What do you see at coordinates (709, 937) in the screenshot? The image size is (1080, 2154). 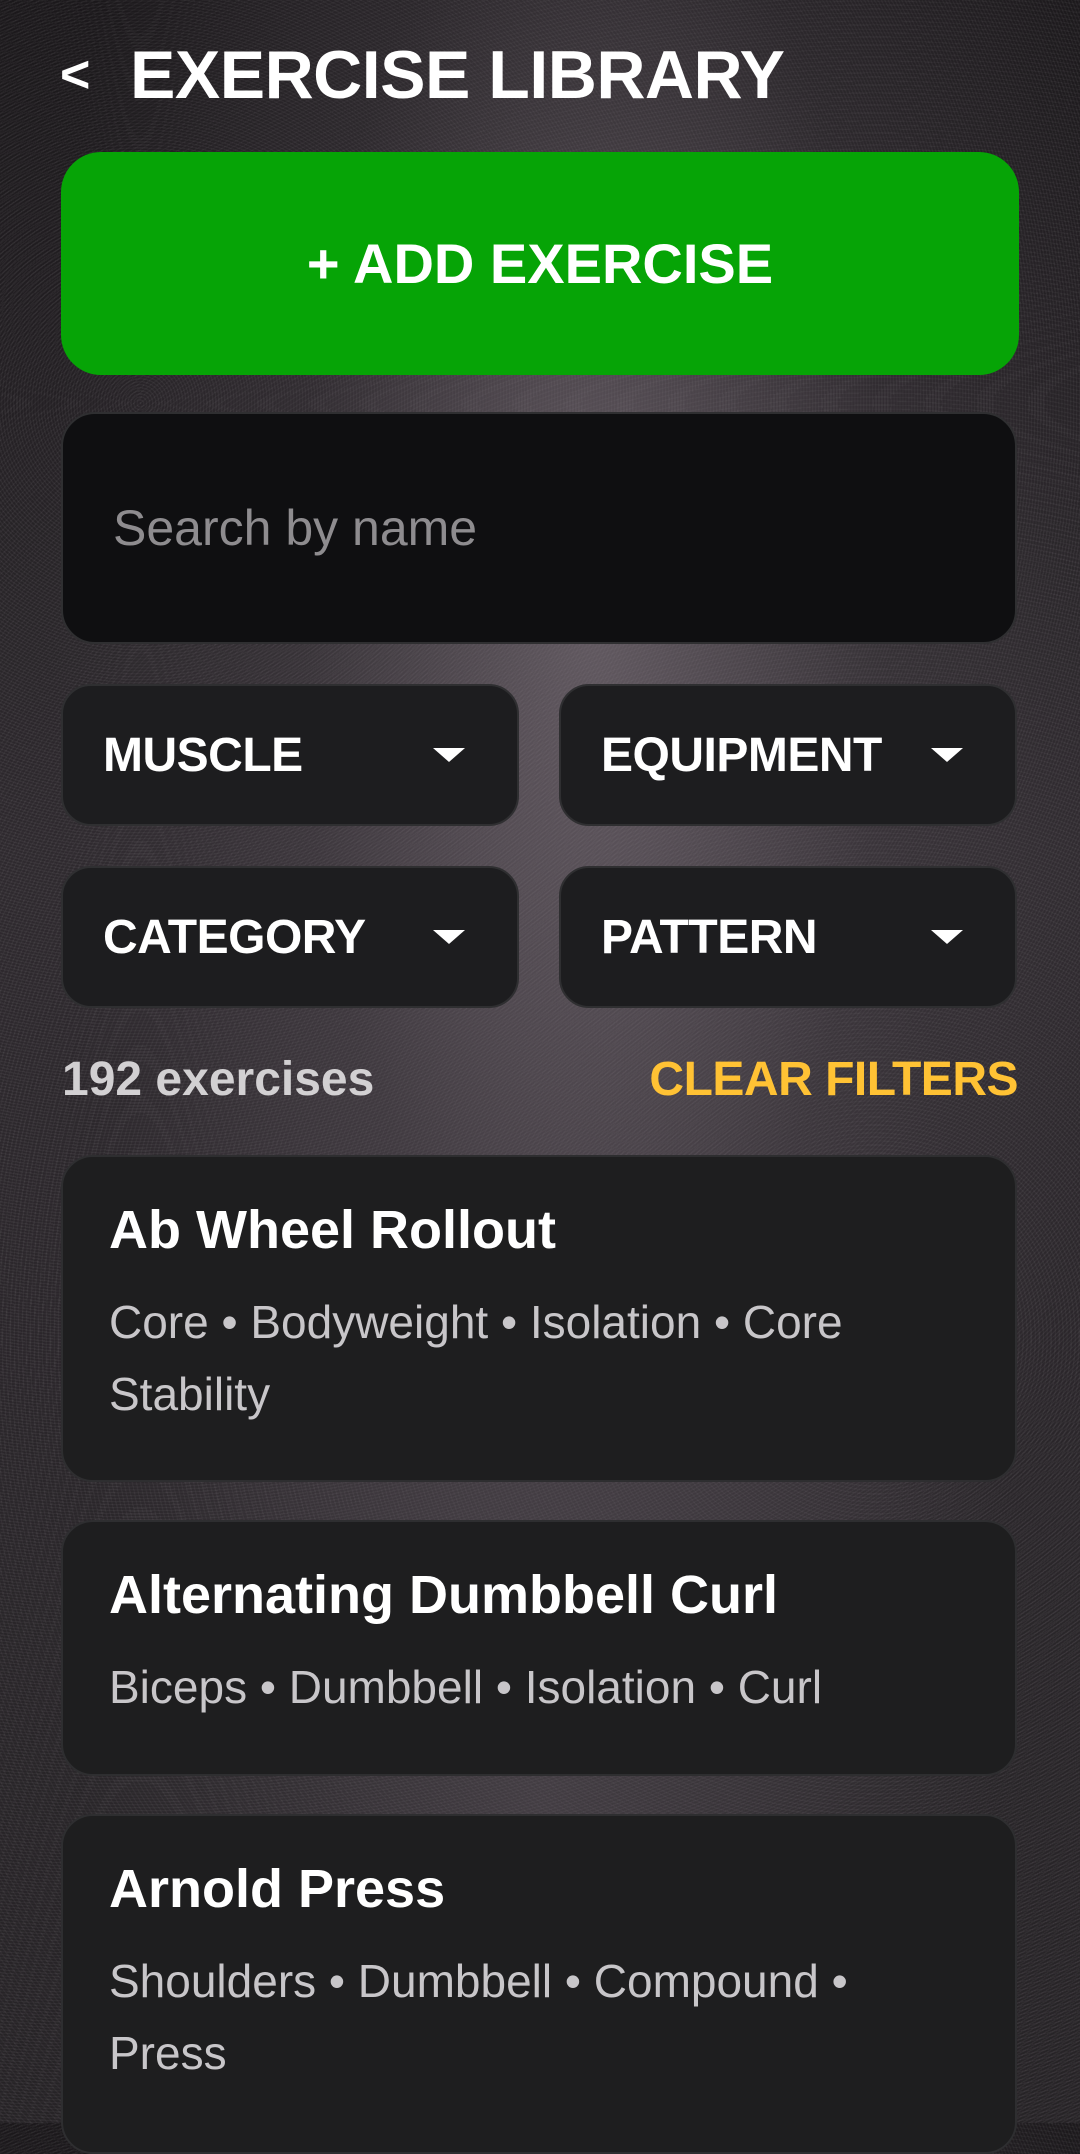 I see `filter-label: PATTERN` at bounding box center [709, 937].